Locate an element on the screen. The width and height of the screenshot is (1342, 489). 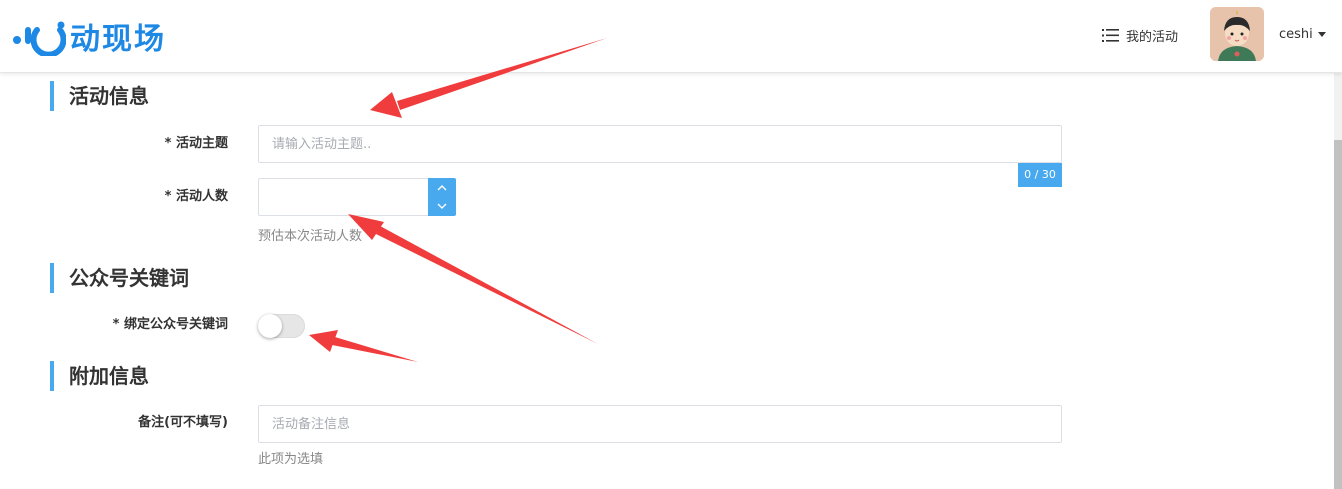
list-icon is located at coordinates (1110, 35).